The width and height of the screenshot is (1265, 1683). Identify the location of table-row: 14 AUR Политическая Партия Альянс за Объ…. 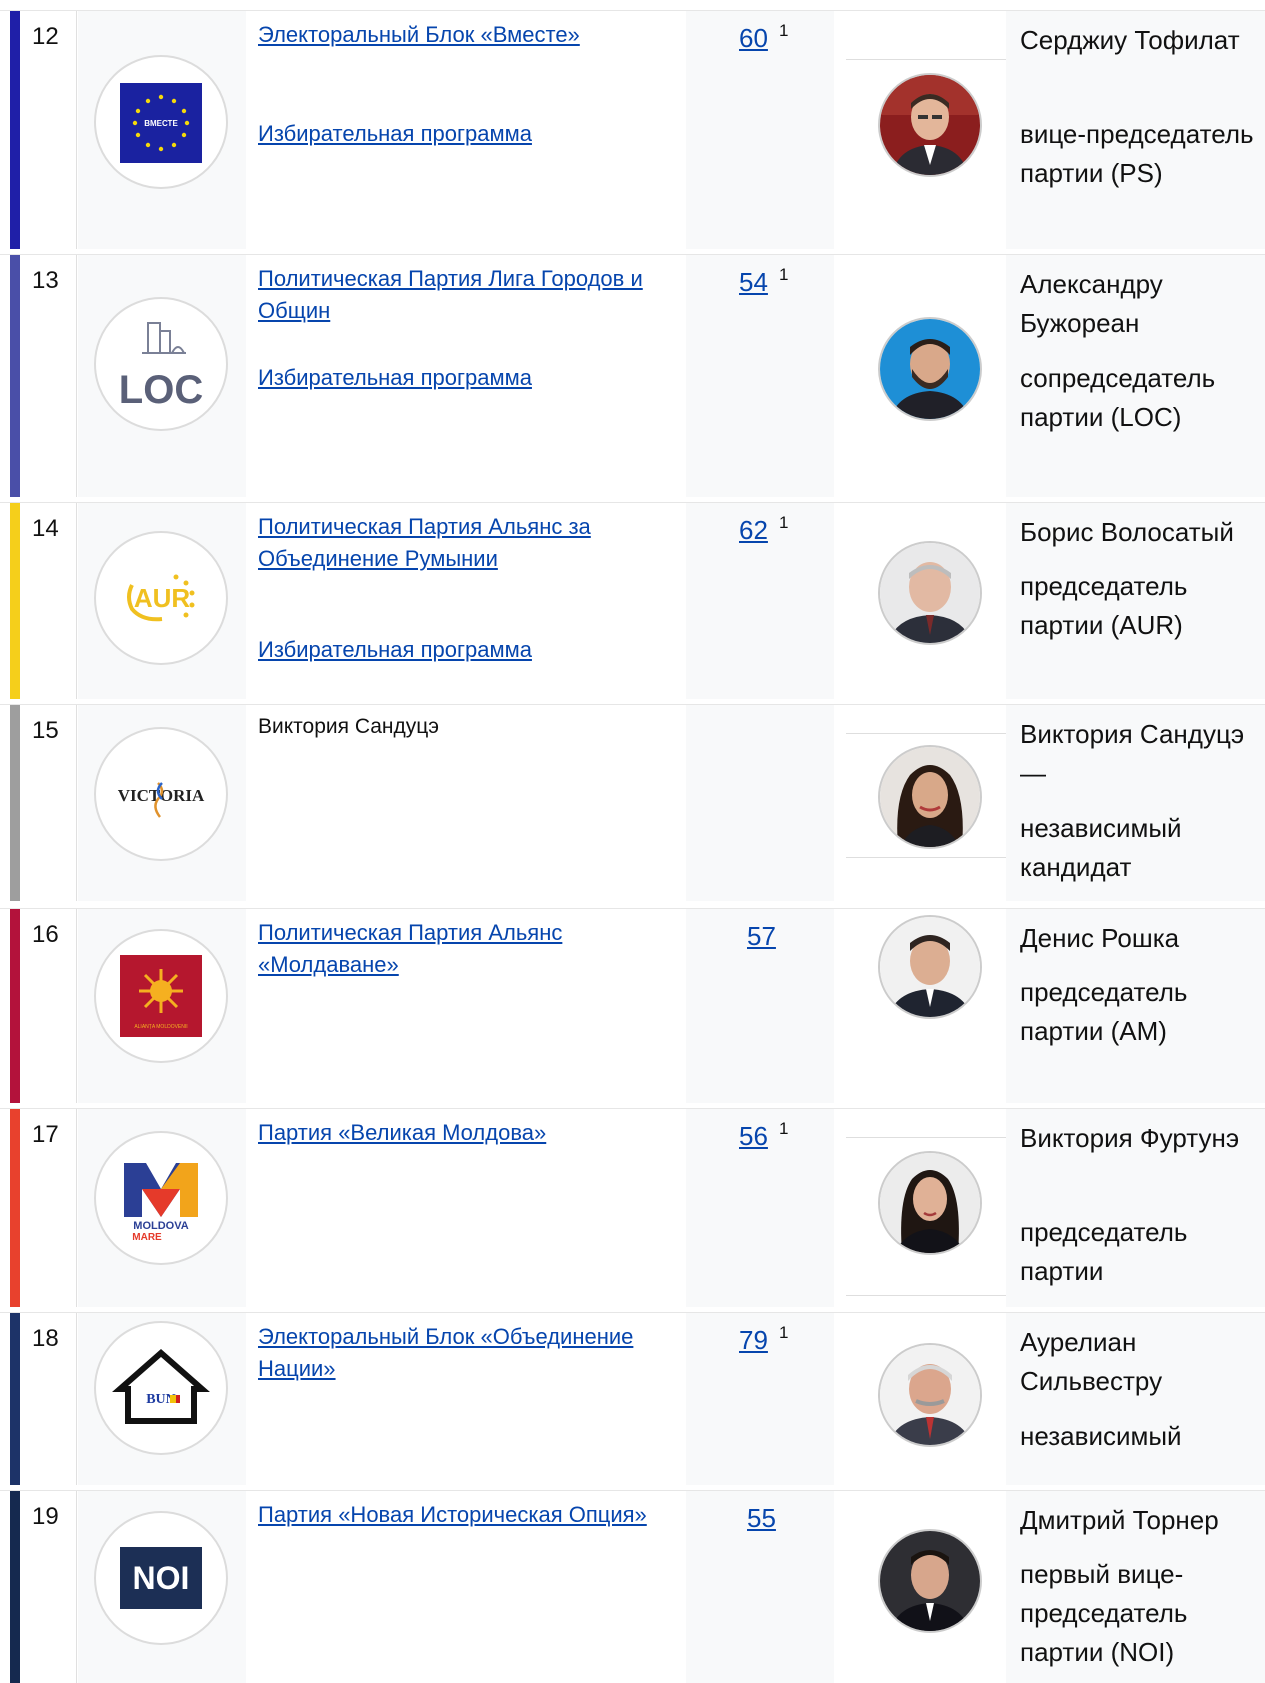
(632, 600).